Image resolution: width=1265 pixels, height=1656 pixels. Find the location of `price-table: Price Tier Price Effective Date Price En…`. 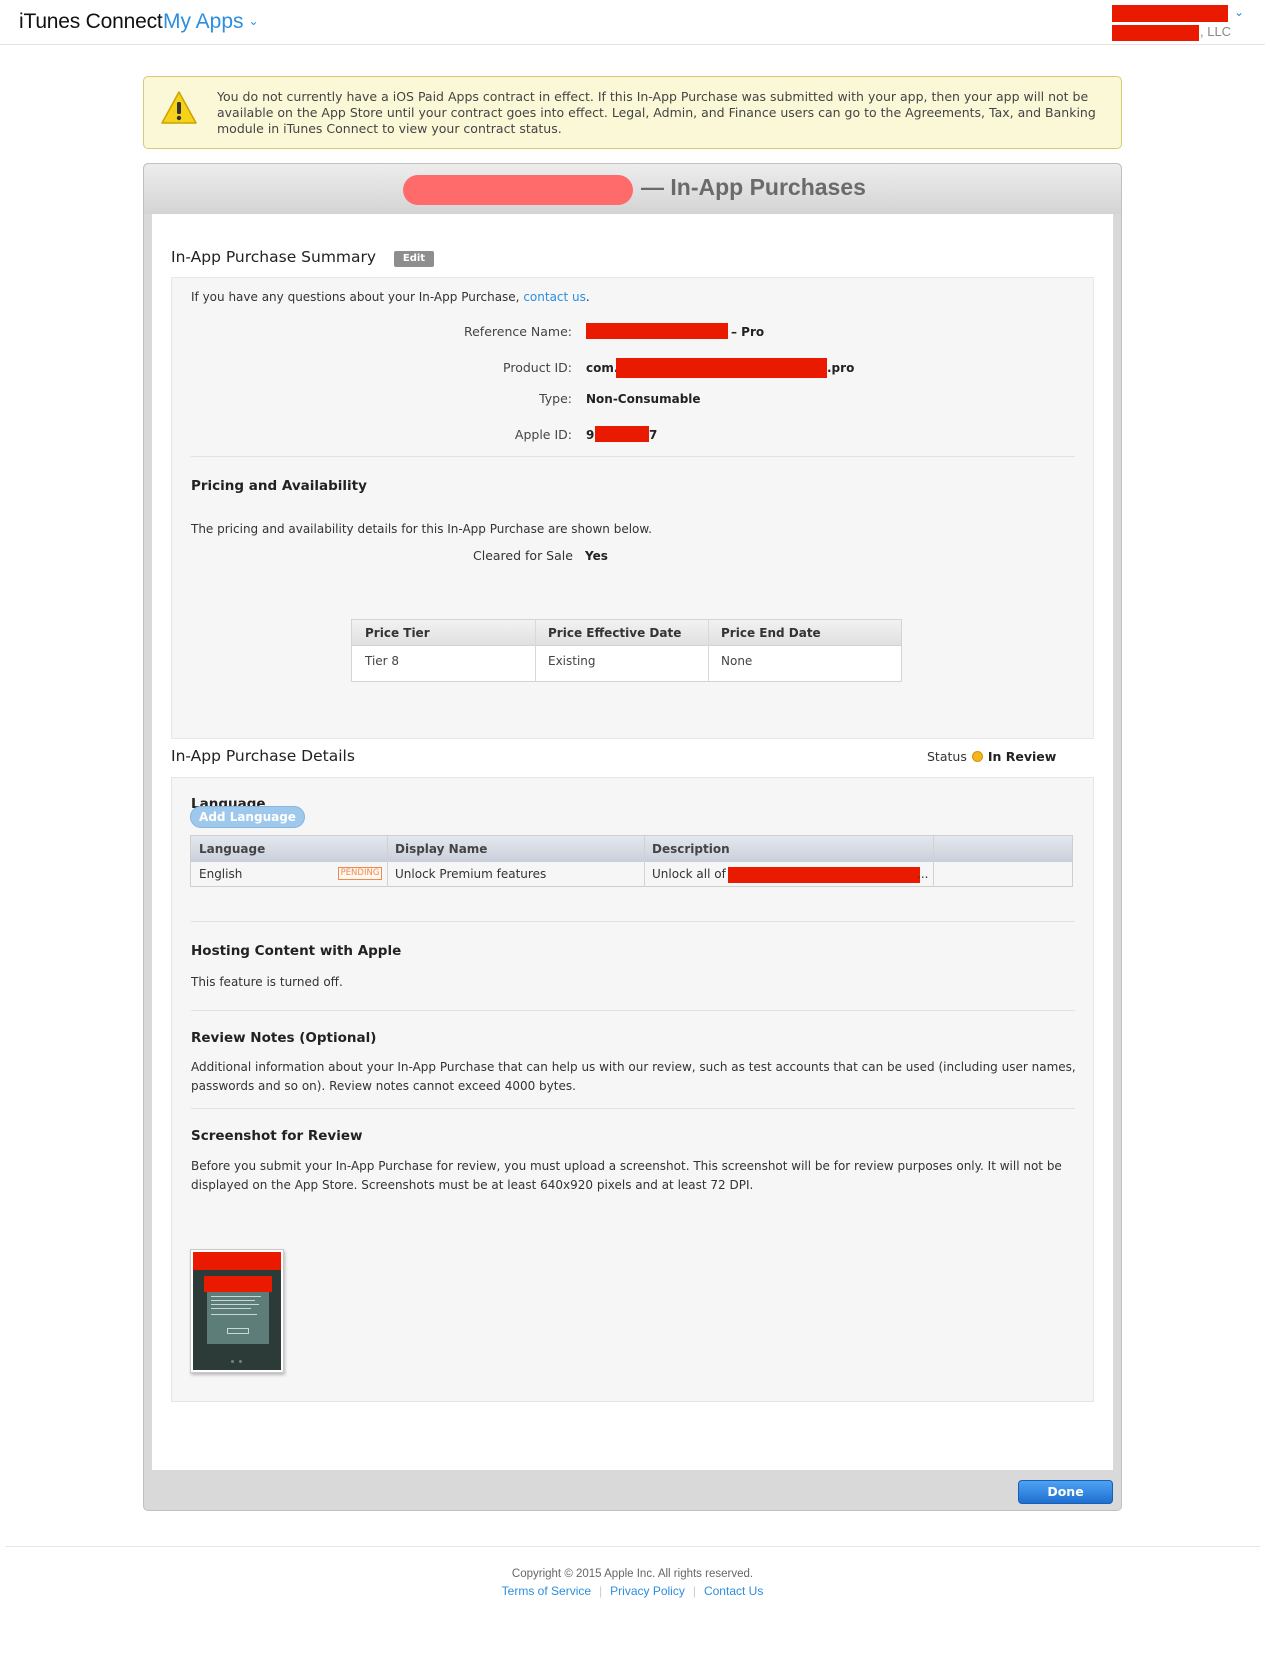

price-table: Price Tier Price Effective Date Price En… is located at coordinates (626, 650).